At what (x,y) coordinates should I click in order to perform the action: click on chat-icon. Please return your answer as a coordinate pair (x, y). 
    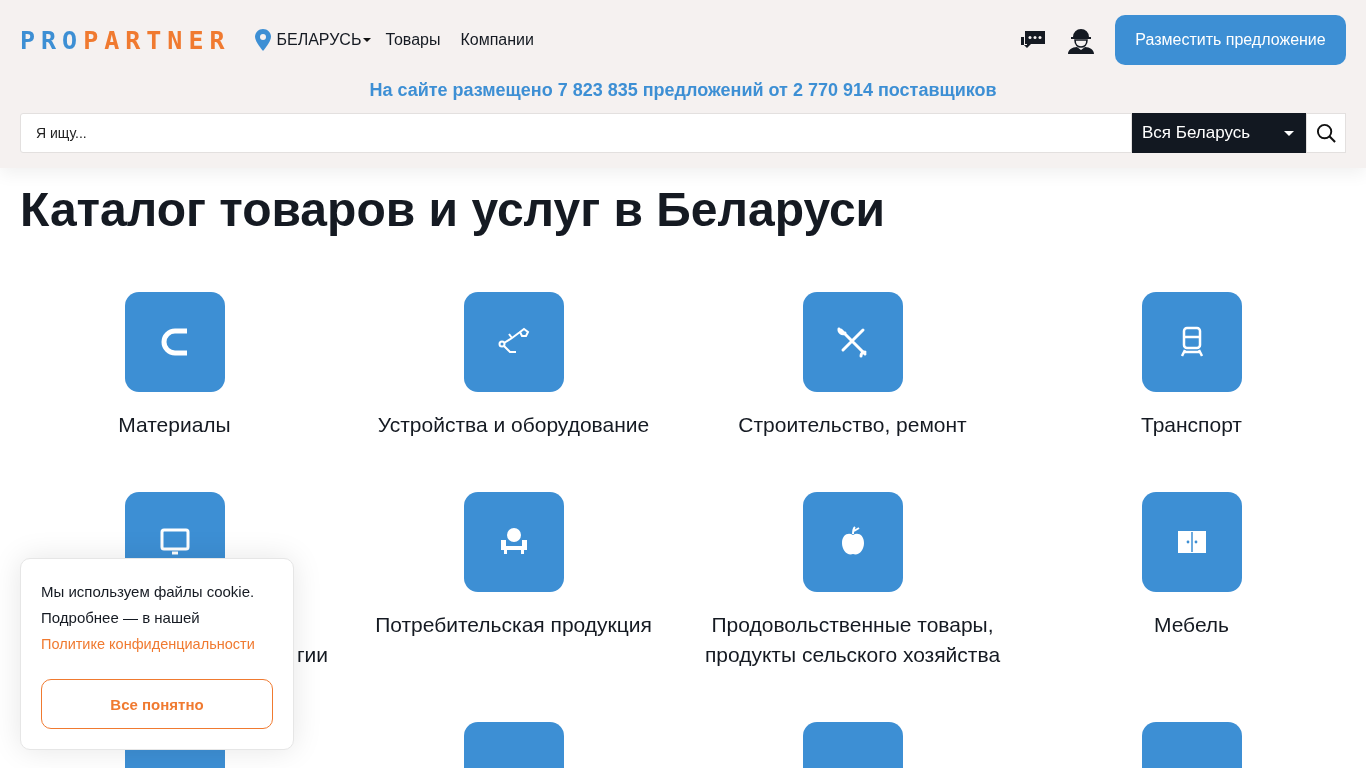
    Looking at the image, I should click on (1033, 40).